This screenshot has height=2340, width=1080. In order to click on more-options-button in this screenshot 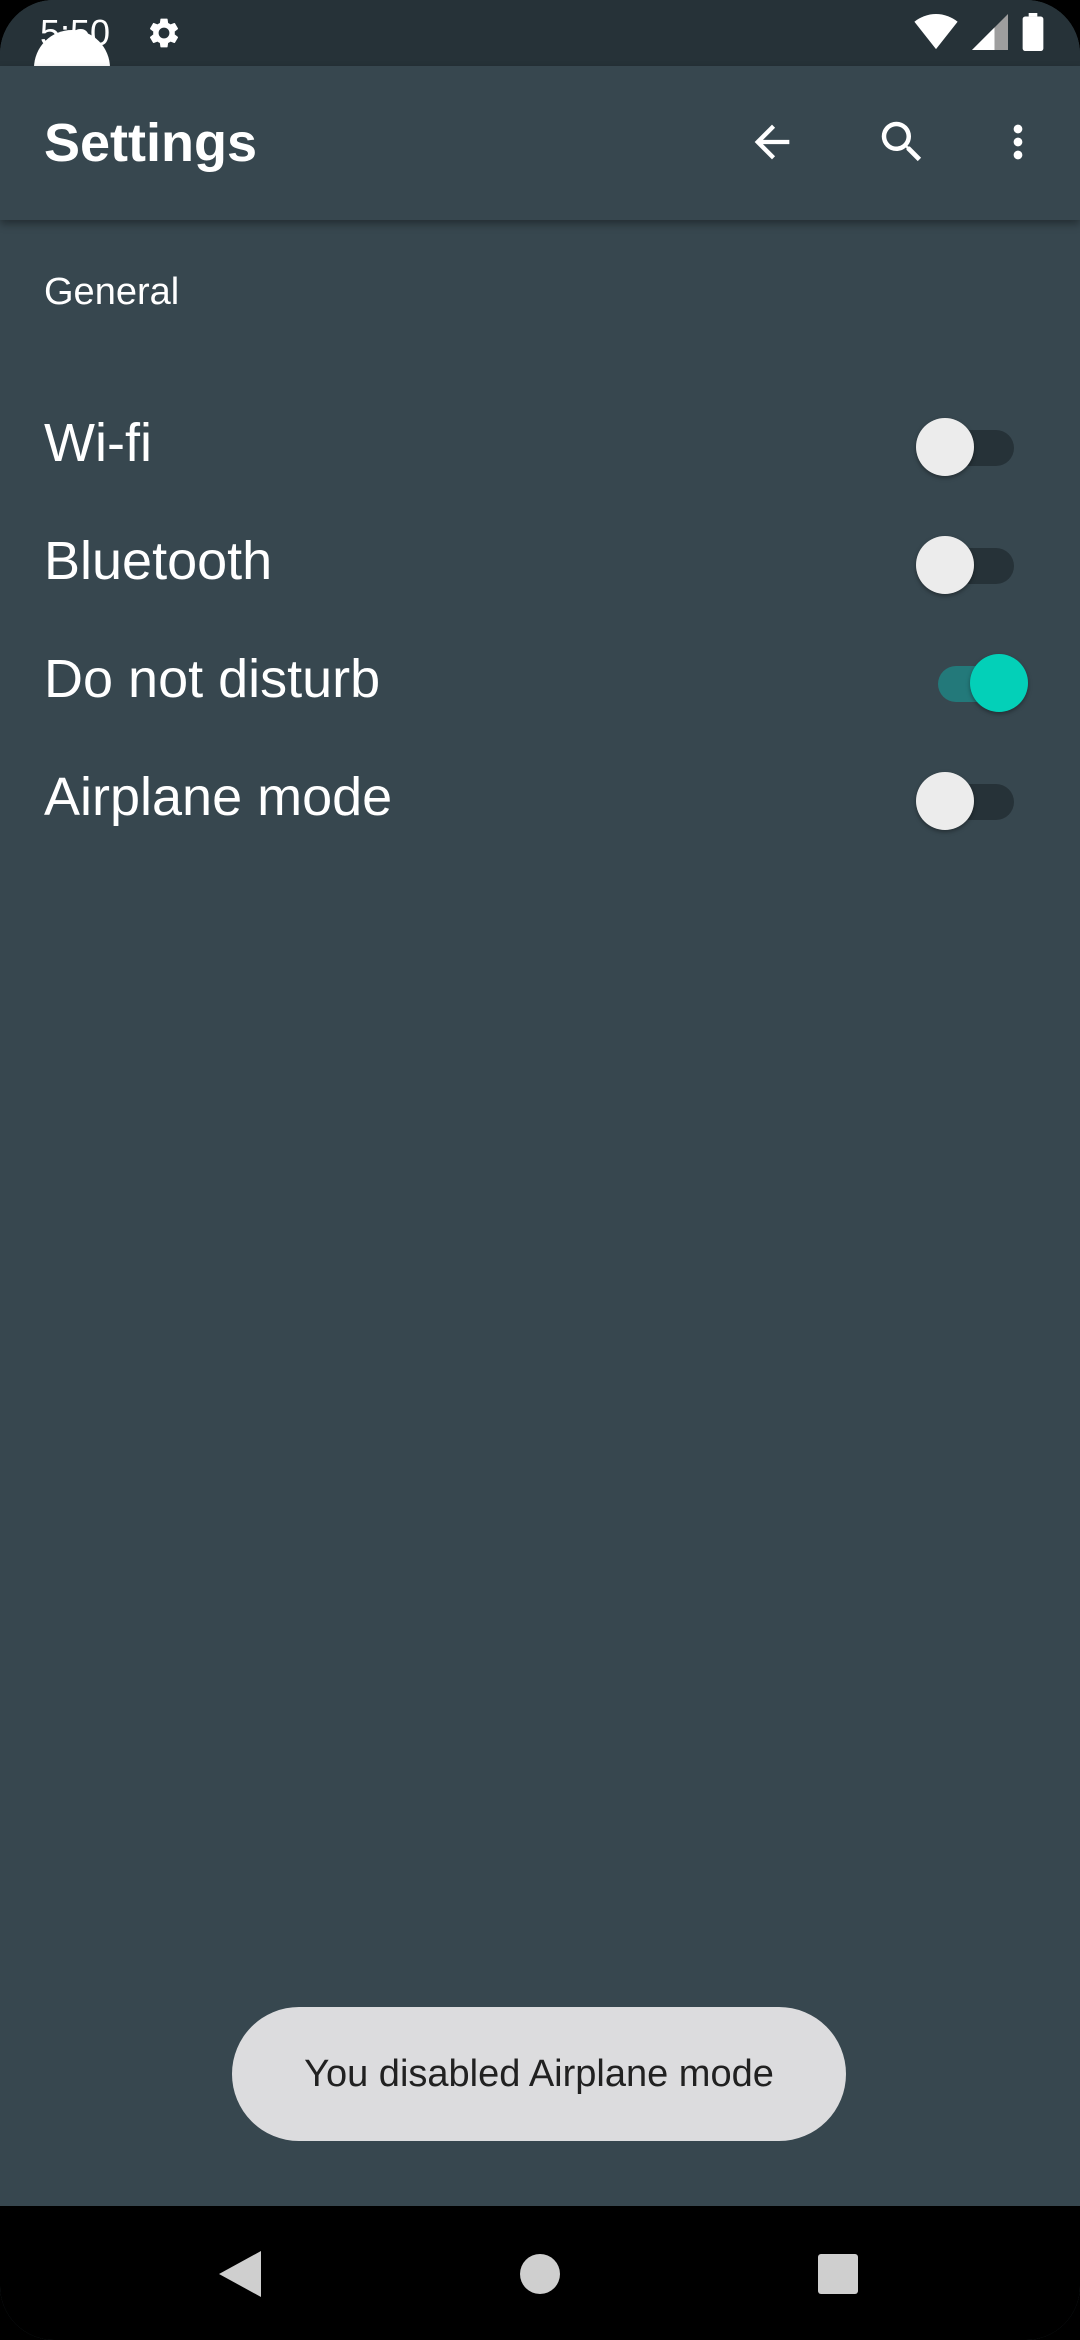, I will do `click(1018, 144)`.